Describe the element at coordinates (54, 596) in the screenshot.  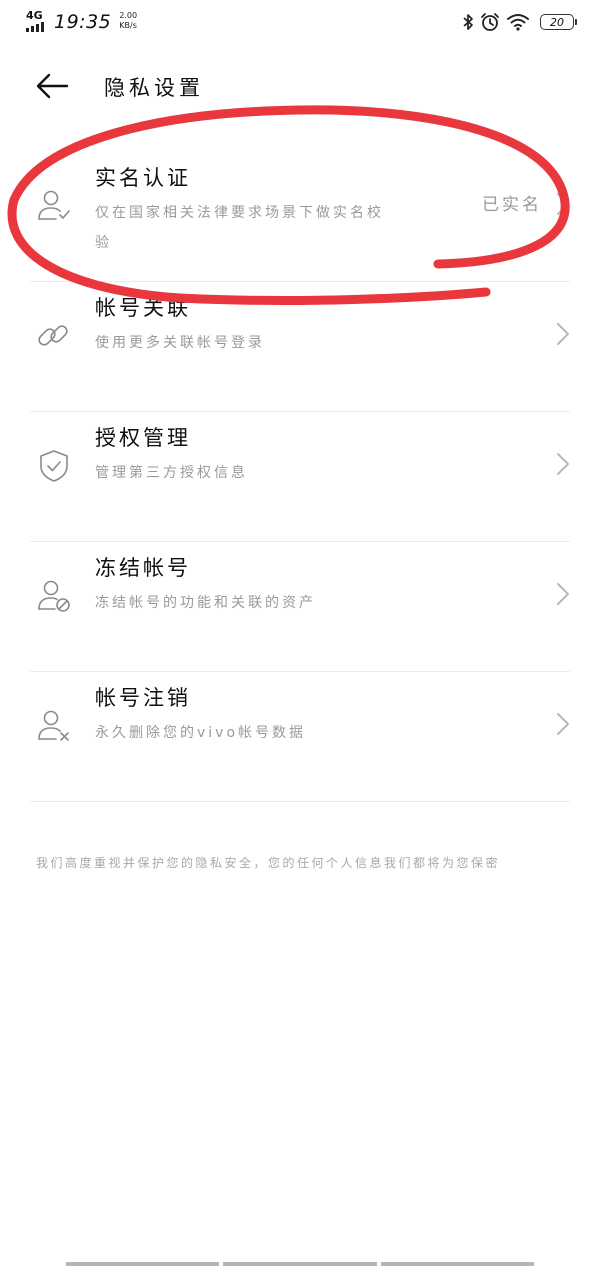
I see `user-block-icon` at that location.